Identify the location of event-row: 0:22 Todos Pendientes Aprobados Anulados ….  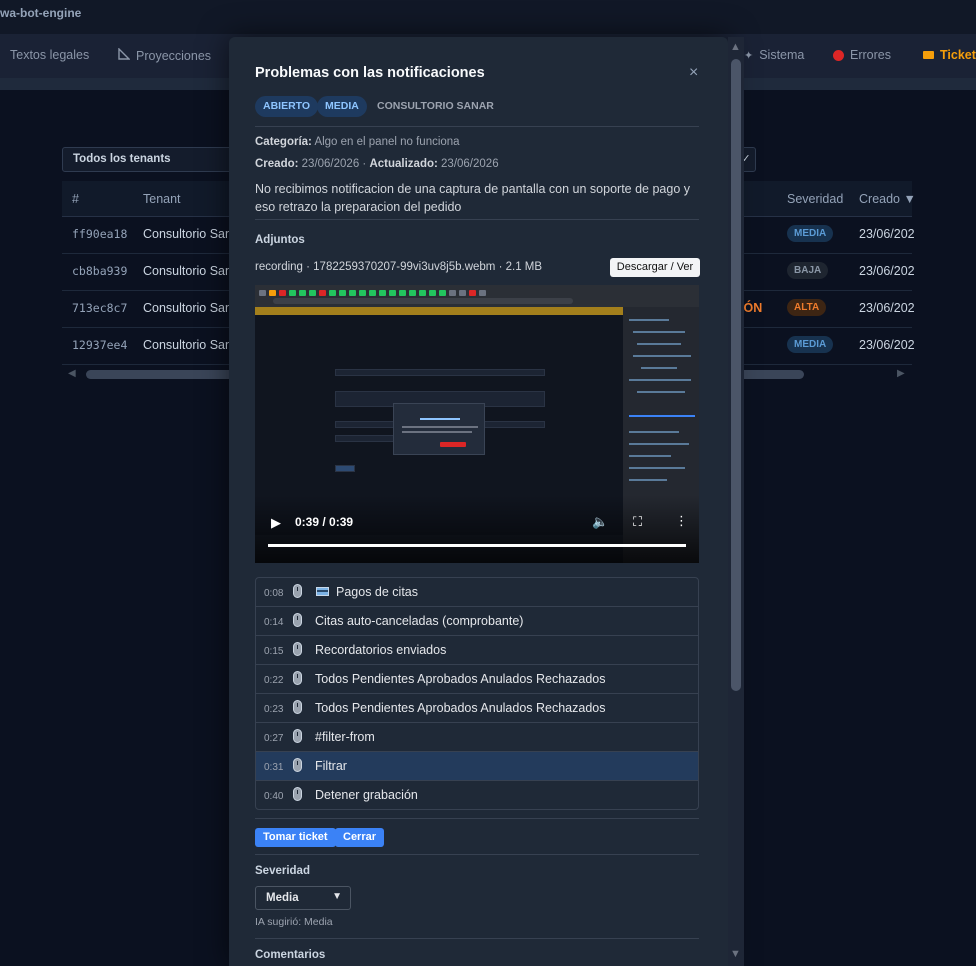
(477, 679).